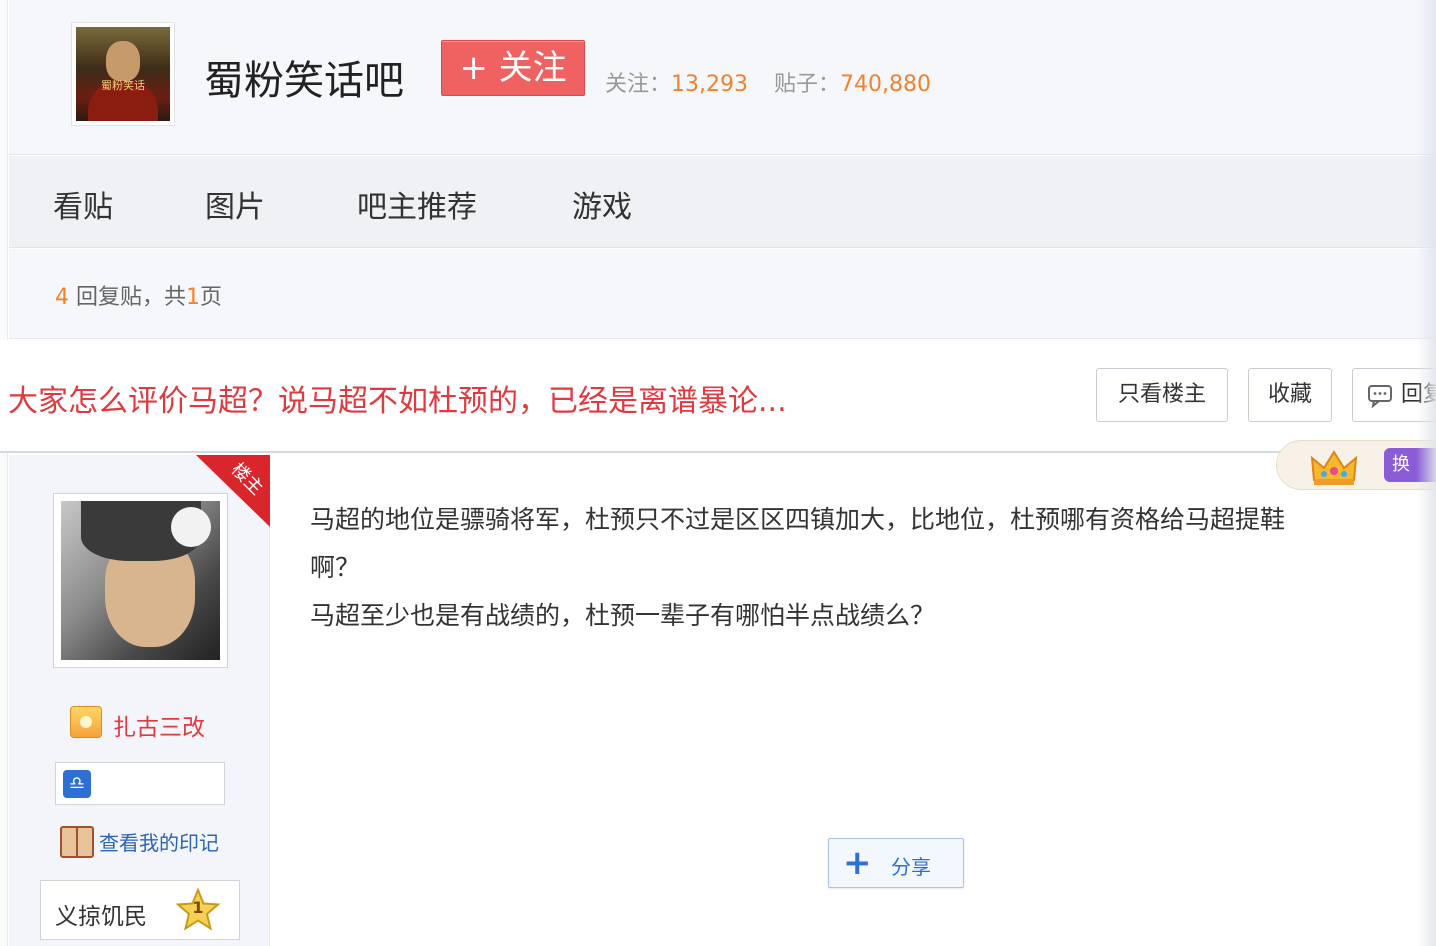  Describe the element at coordinates (602, 204) in the screenshot. I see `tab-games: 游戏` at that location.